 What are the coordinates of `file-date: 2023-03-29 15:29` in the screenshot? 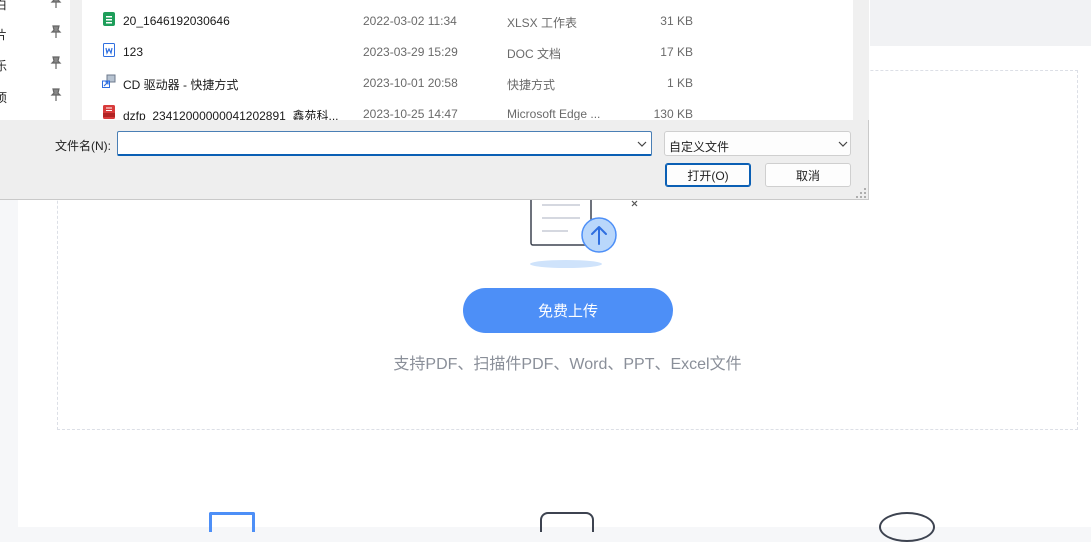 It's located at (410, 52).